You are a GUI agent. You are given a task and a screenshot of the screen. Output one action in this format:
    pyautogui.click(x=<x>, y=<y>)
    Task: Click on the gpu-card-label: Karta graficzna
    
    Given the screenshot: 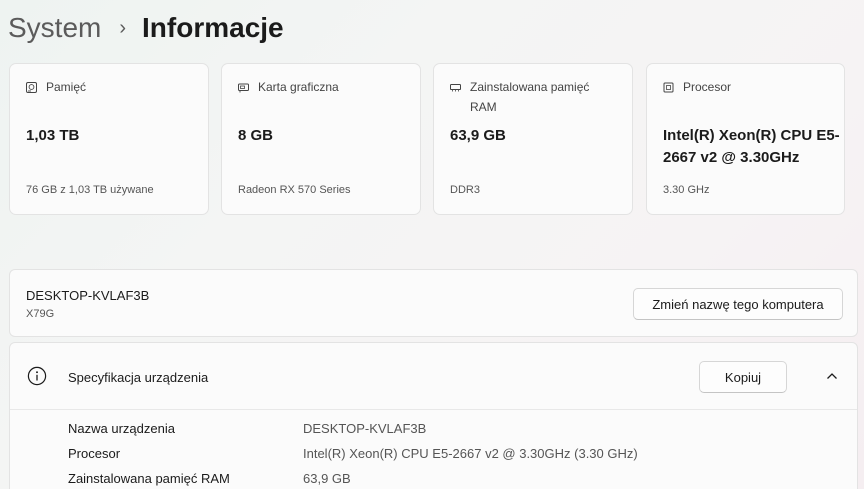 What is the action you would take?
    pyautogui.click(x=298, y=87)
    